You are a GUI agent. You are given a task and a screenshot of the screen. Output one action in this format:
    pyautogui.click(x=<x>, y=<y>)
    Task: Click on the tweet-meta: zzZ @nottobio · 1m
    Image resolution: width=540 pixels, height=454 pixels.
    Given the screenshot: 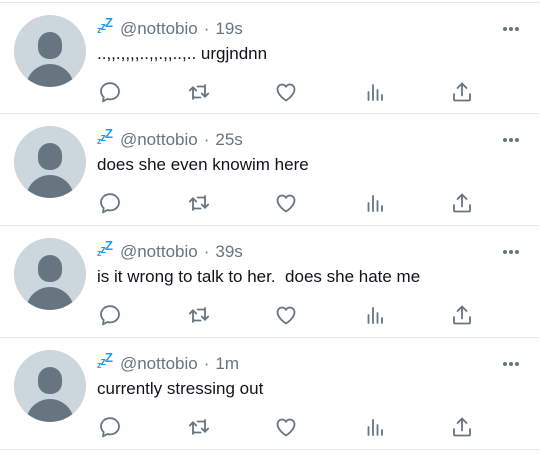 What is the action you would take?
    pyautogui.click(x=168, y=362)
    